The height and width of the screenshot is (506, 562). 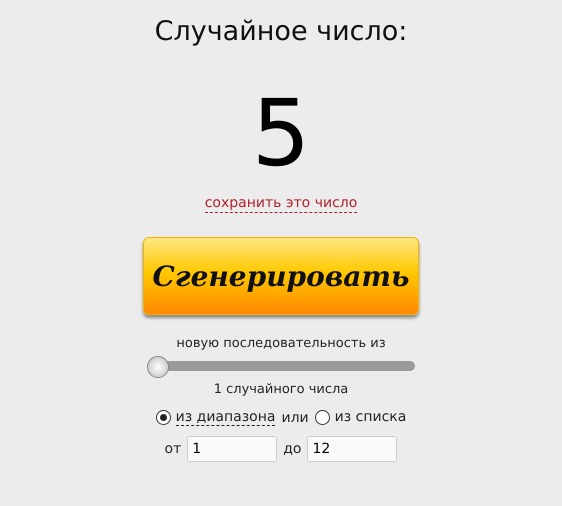 What do you see at coordinates (158, 367) in the screenshot?
I see `slider-thumb` at bounding box center [158, 367].